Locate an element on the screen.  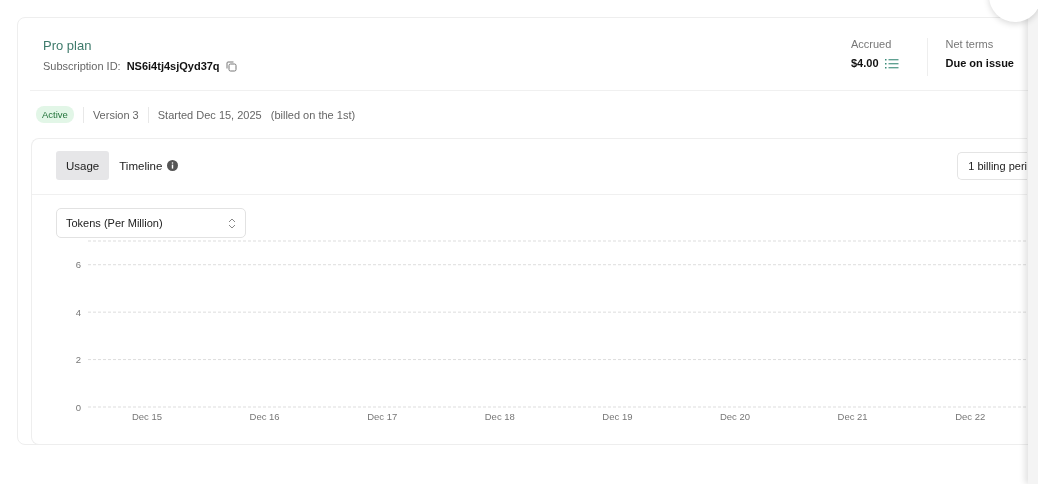
billing-note: (billed on the 1st) is located at coordinates (313, 114).